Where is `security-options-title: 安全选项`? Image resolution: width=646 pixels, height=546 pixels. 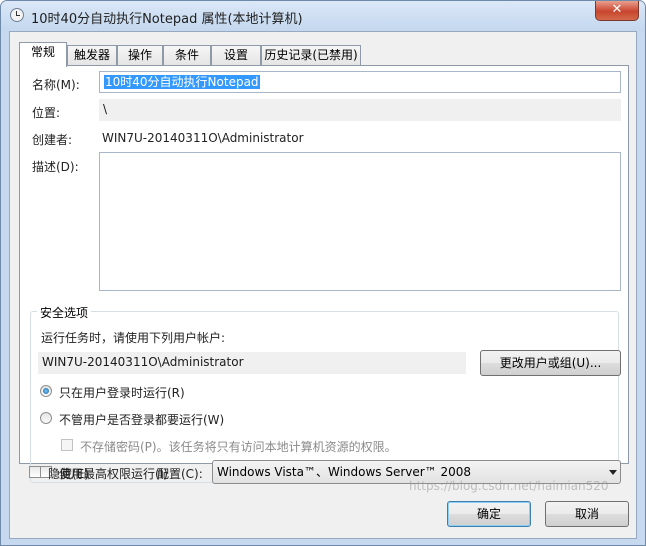
security-options-title: 安全选项 is located at coordinates (64, 312).